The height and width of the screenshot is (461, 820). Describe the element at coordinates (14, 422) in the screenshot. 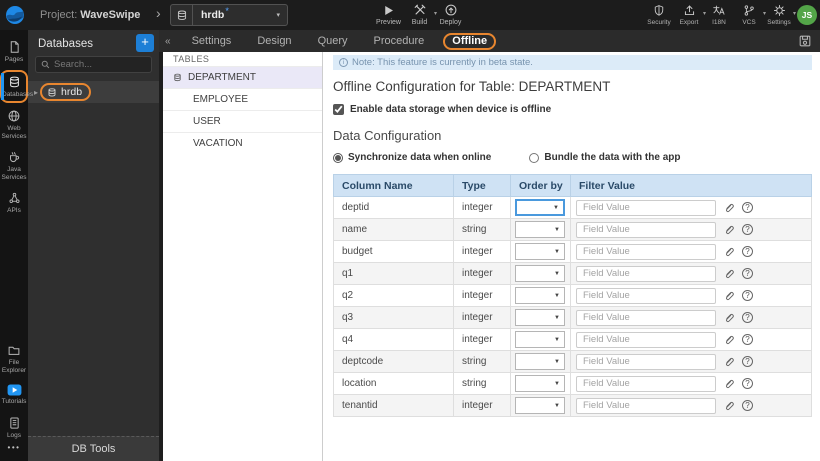

I see `log-document-icon` at that location.